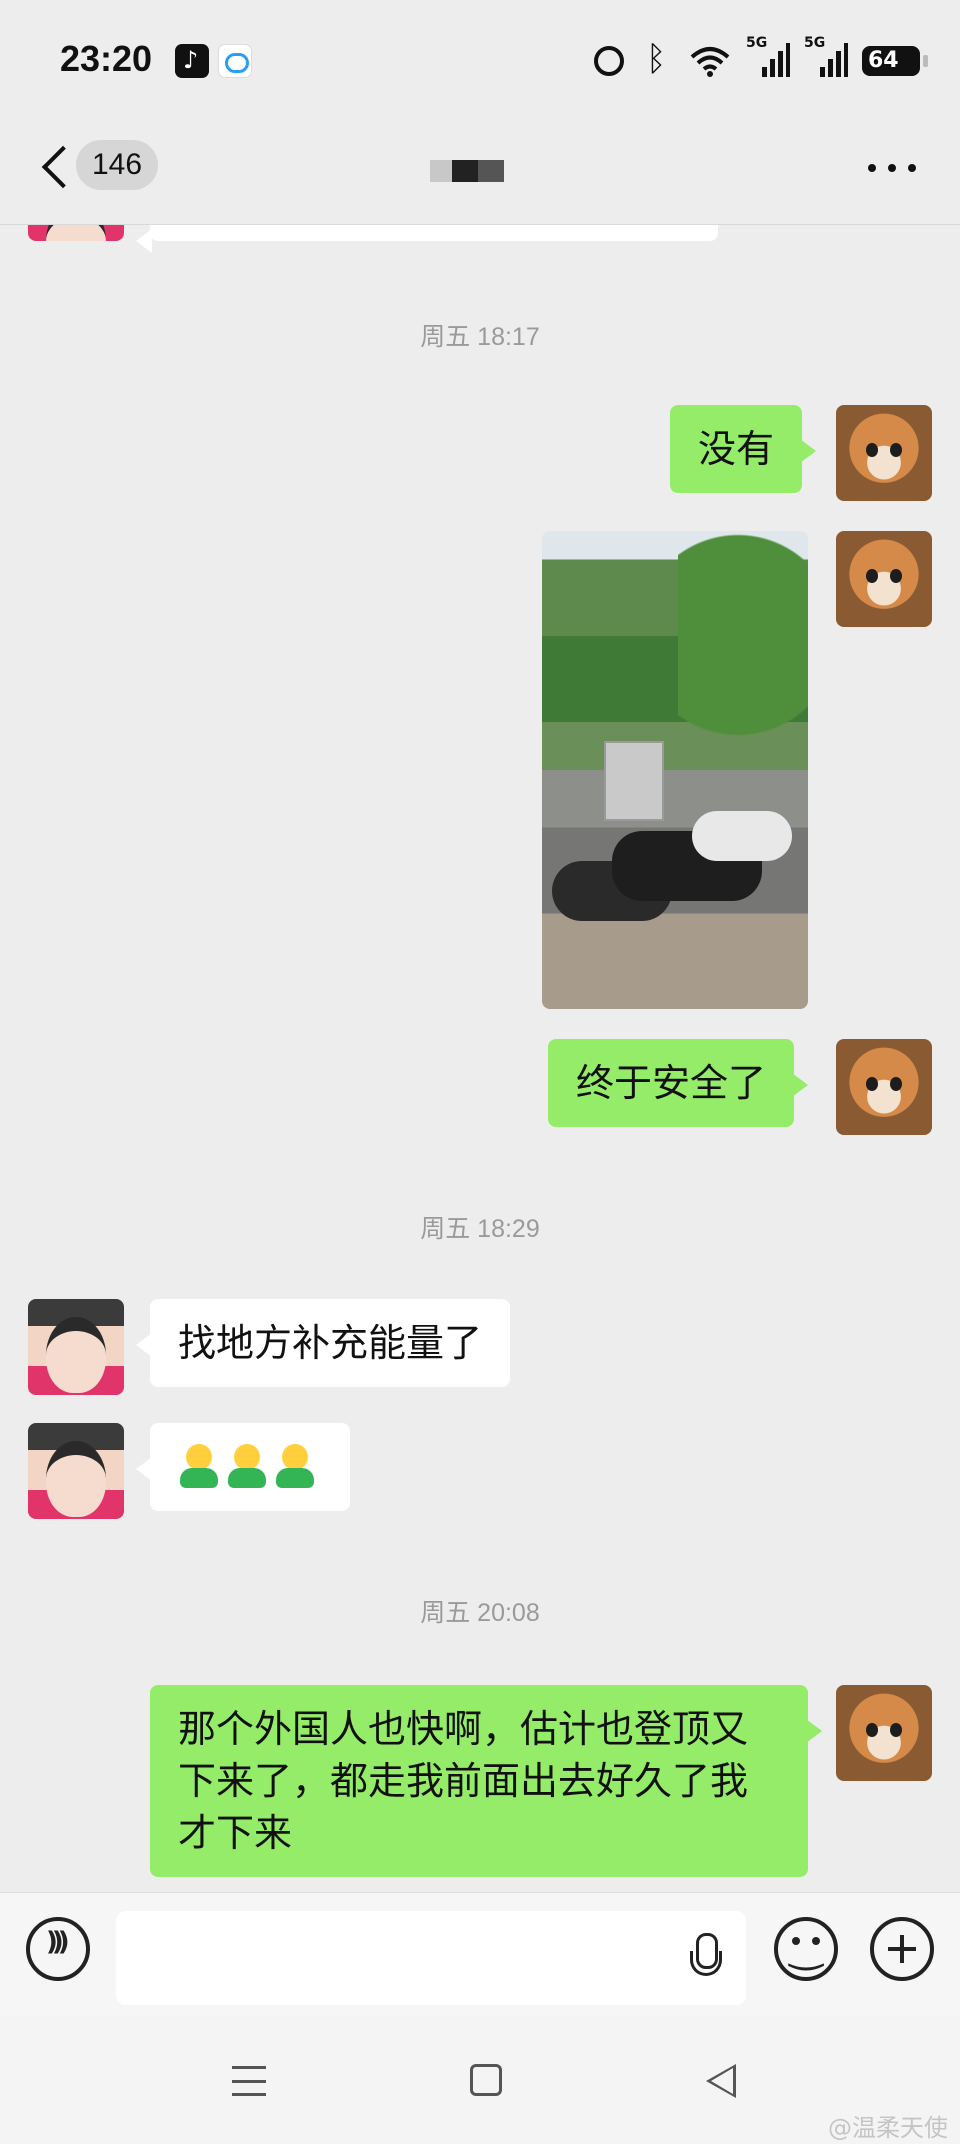 Image resolution: width=960 pixels, height=2144 pixels. Describe the element at coordinates (235, 61) in the screenshot. I see `chat-app-icon` at that location.